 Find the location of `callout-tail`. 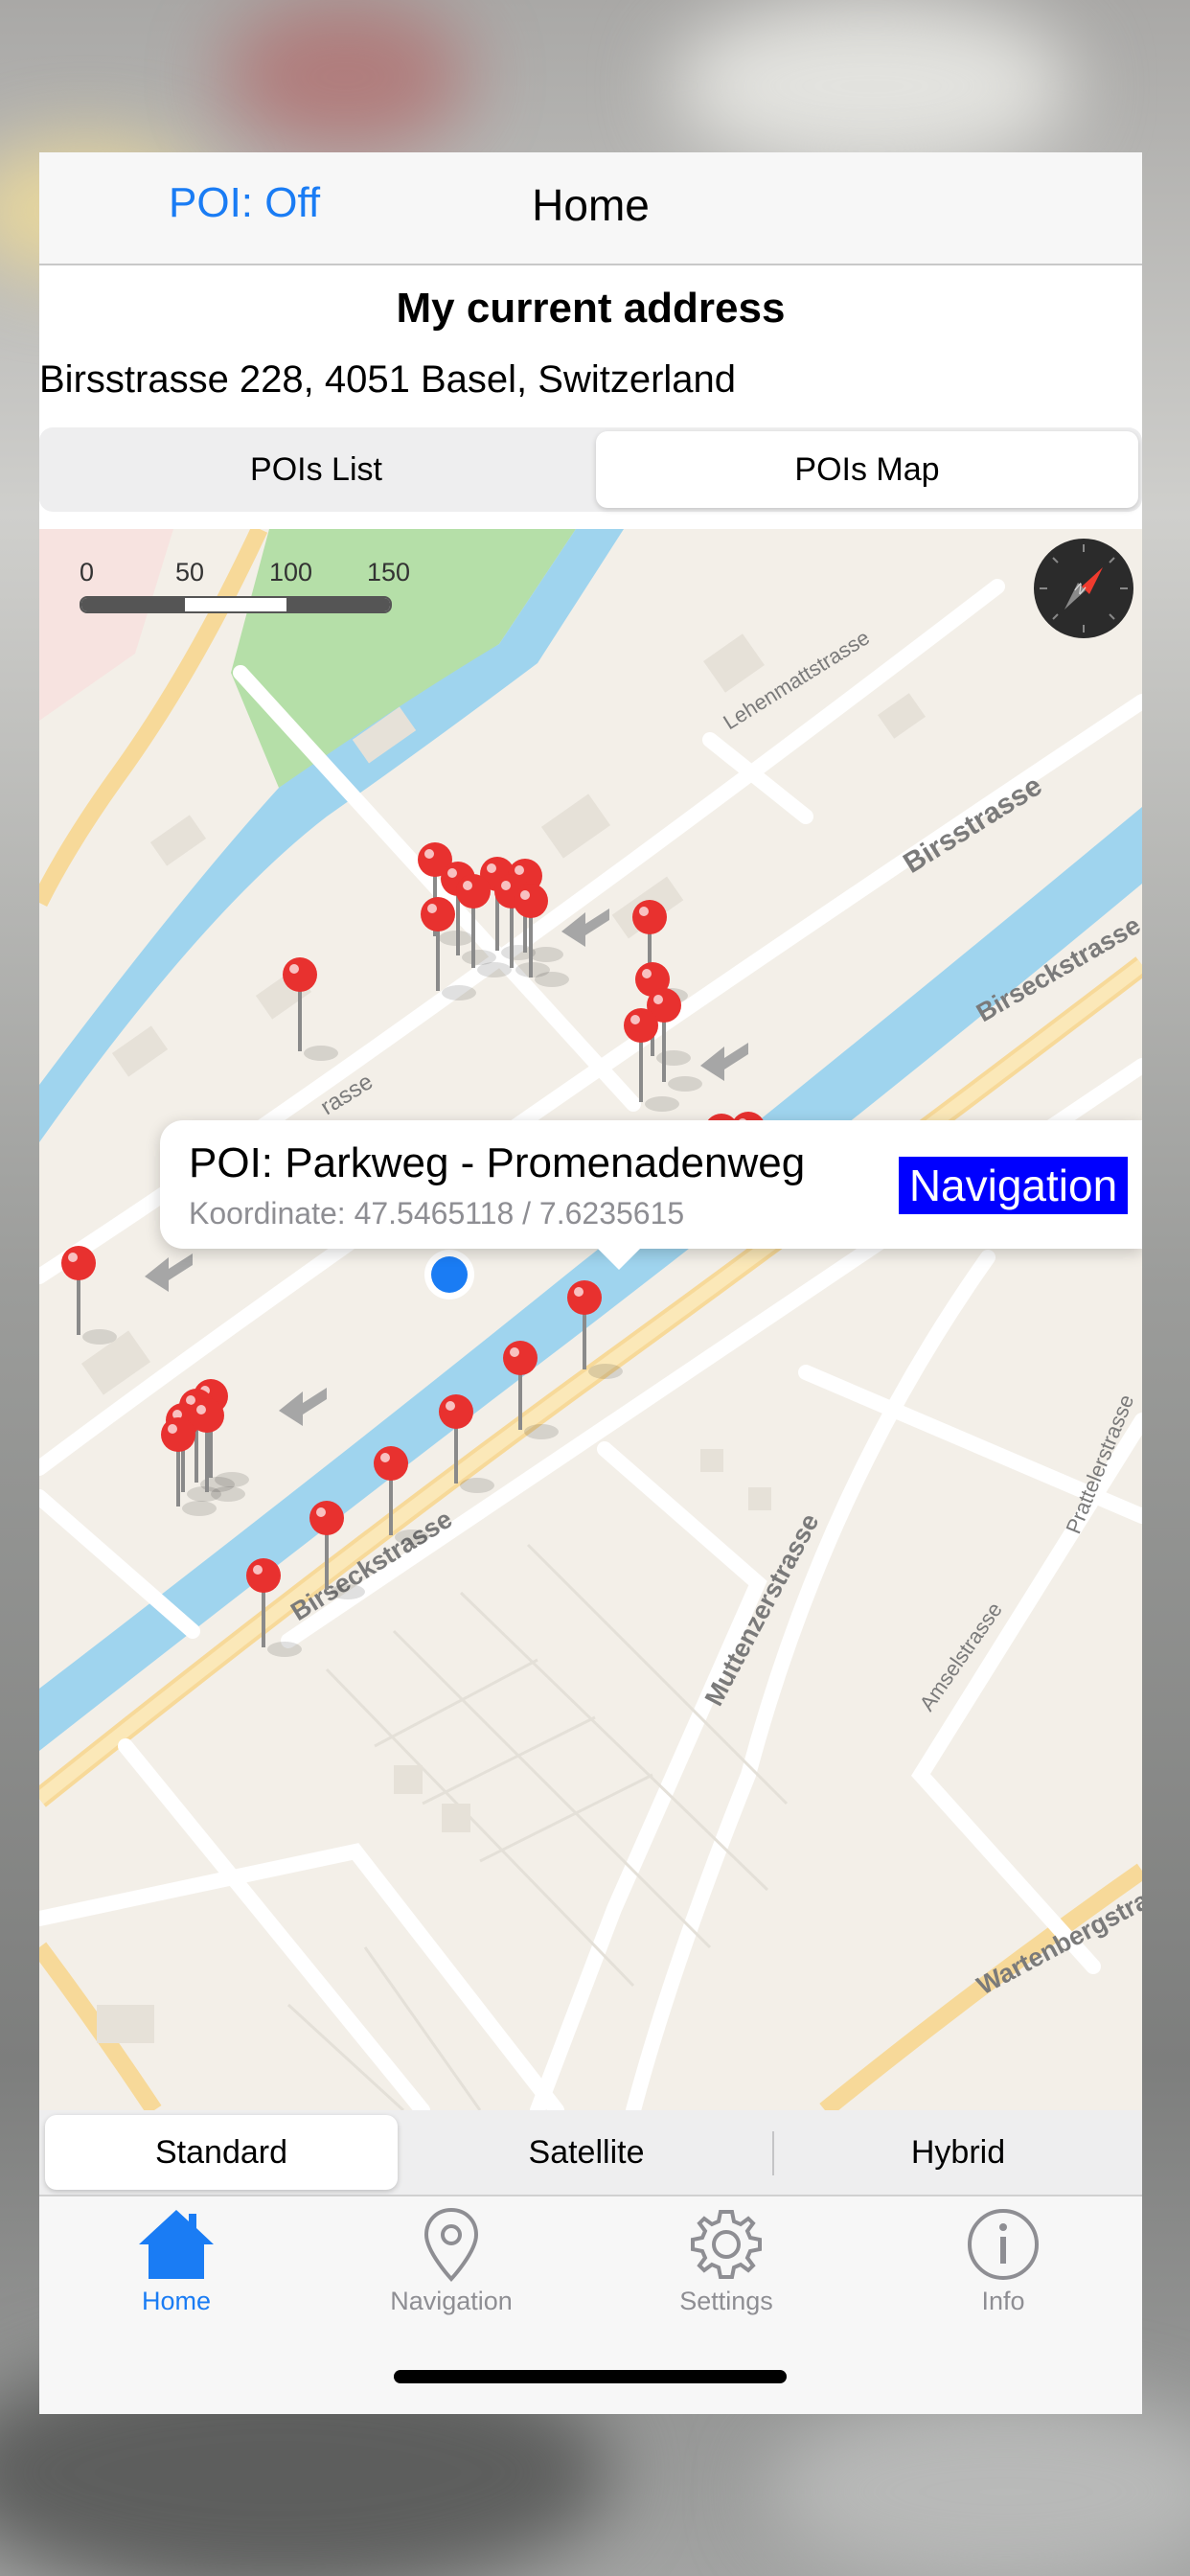

callout-tail is located at coordinates (619, 1257).